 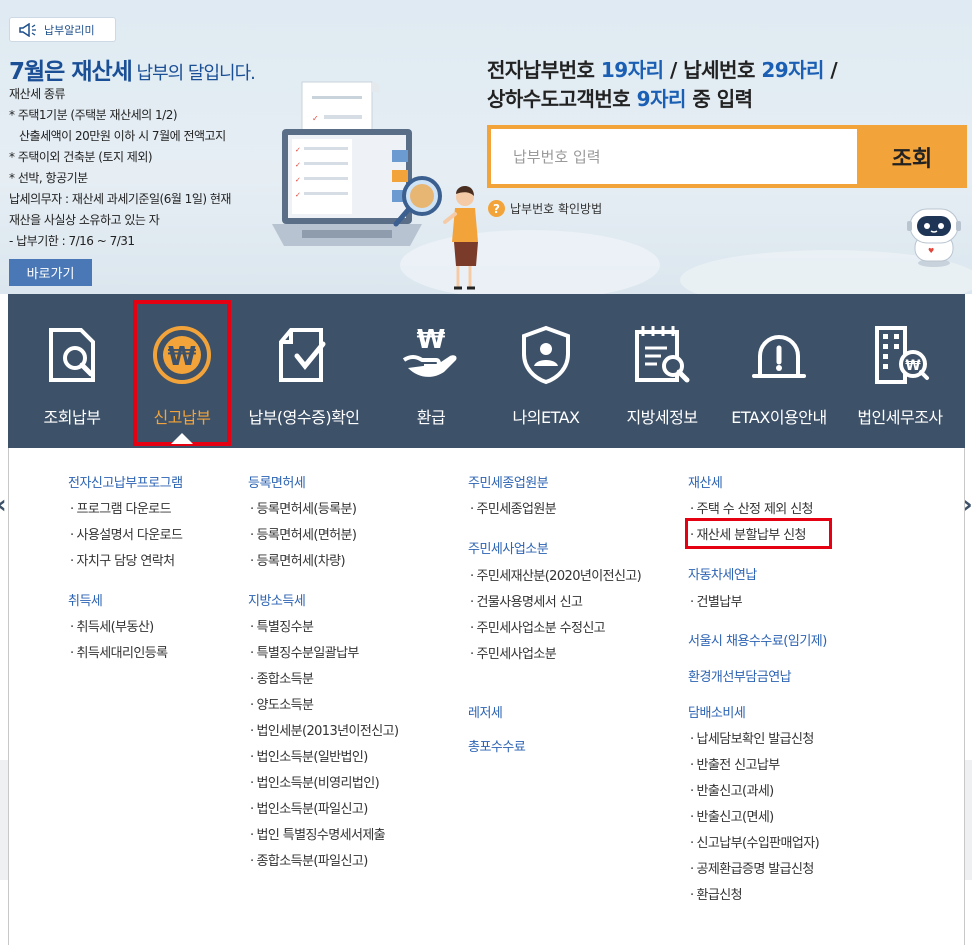 I want to click on menu-item: 건물사용명세서 신고, so click(x=526, y=600).